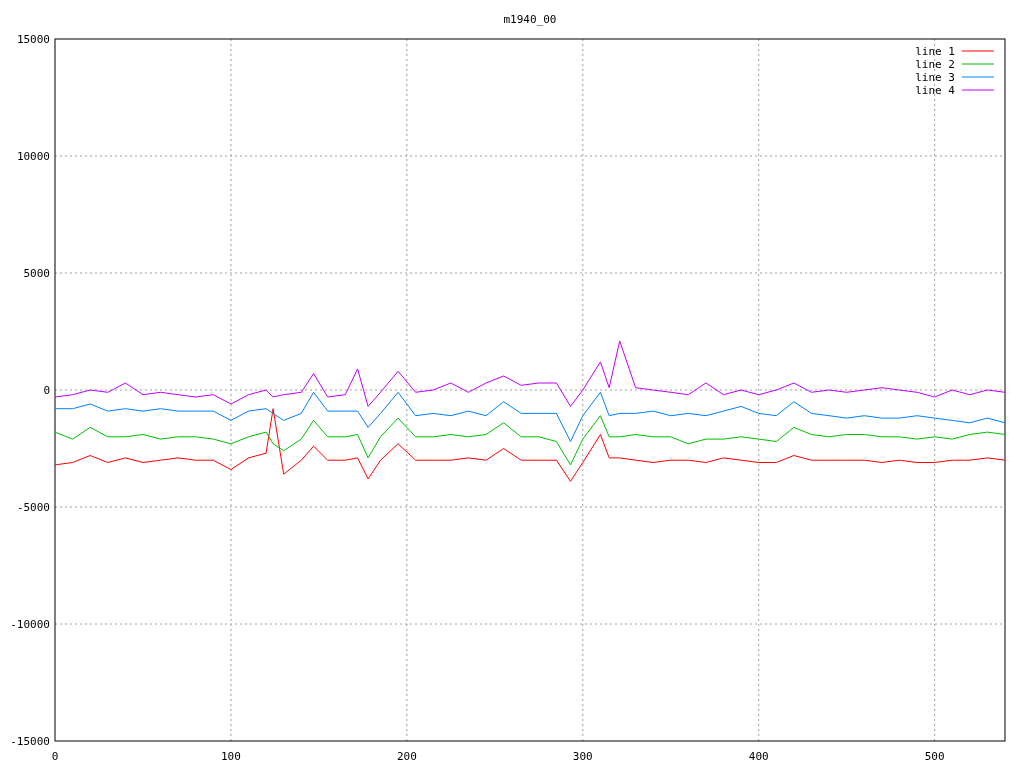  What do you see at coordinates (935, 51) in the screenshot?
I see `legend-label: line 1` at bounding box center [935, 51].